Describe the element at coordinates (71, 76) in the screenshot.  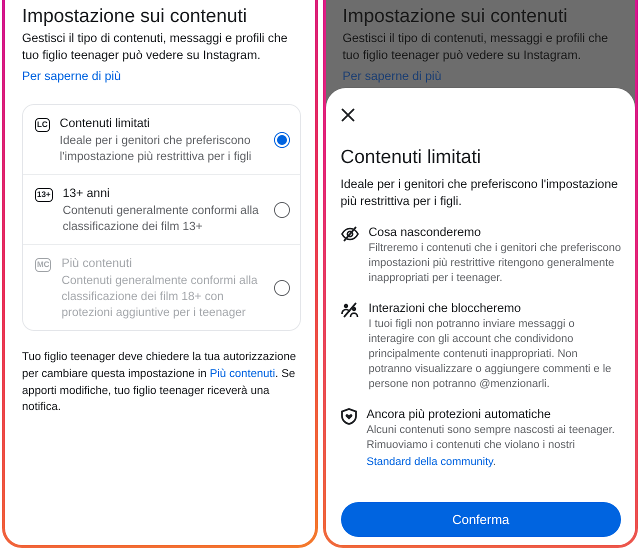
I see `learn-more-link: Per saperne di più` at that location.